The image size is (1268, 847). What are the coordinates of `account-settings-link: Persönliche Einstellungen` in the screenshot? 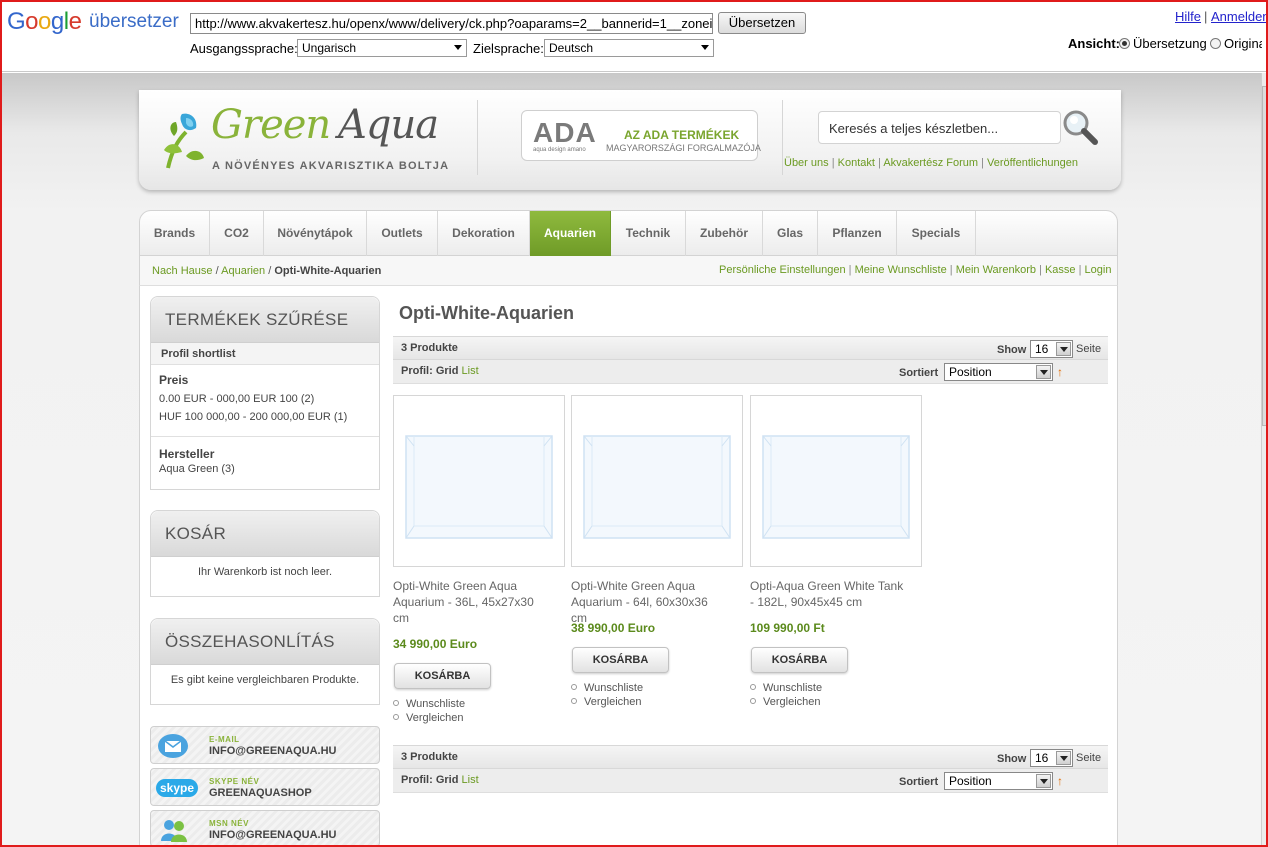 It's located at (782, 270).